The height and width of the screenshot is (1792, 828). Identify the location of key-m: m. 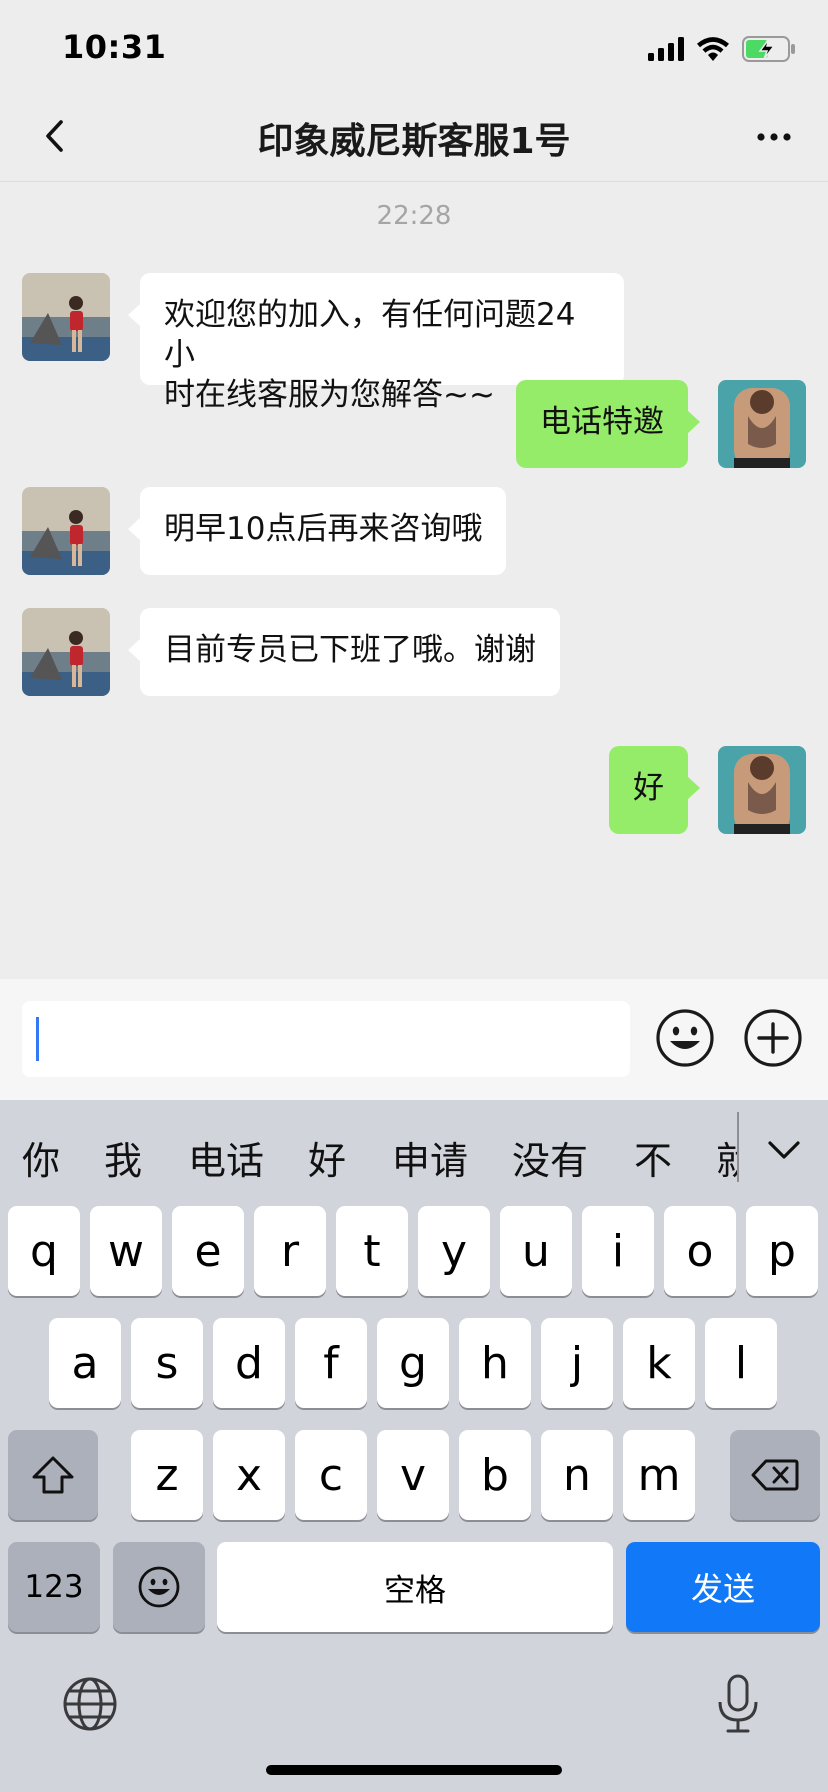
(659, 1475).